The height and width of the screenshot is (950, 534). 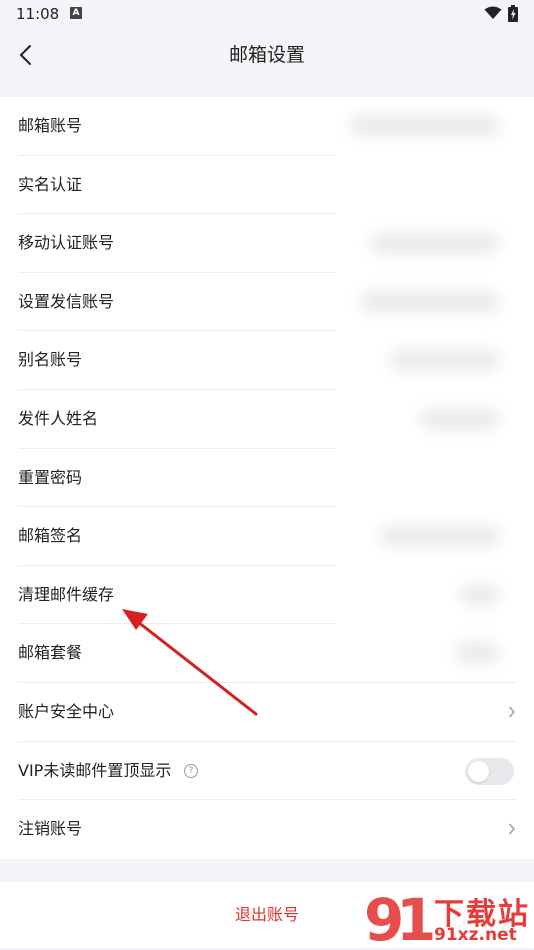 What do you see at coordinates (267, 829) in the screenshot?
I see `settings-item-close-account: 注销账号` at bounding box center [267, 829].